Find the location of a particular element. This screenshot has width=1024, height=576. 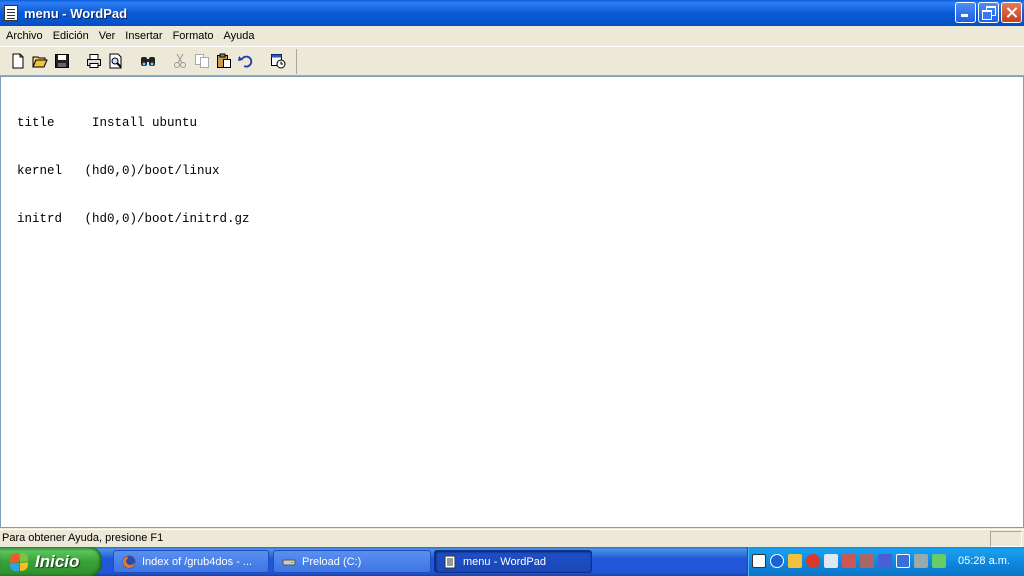

status-text: Para obtener Ayuda, presione F1 is located at coordinates (83, 538).